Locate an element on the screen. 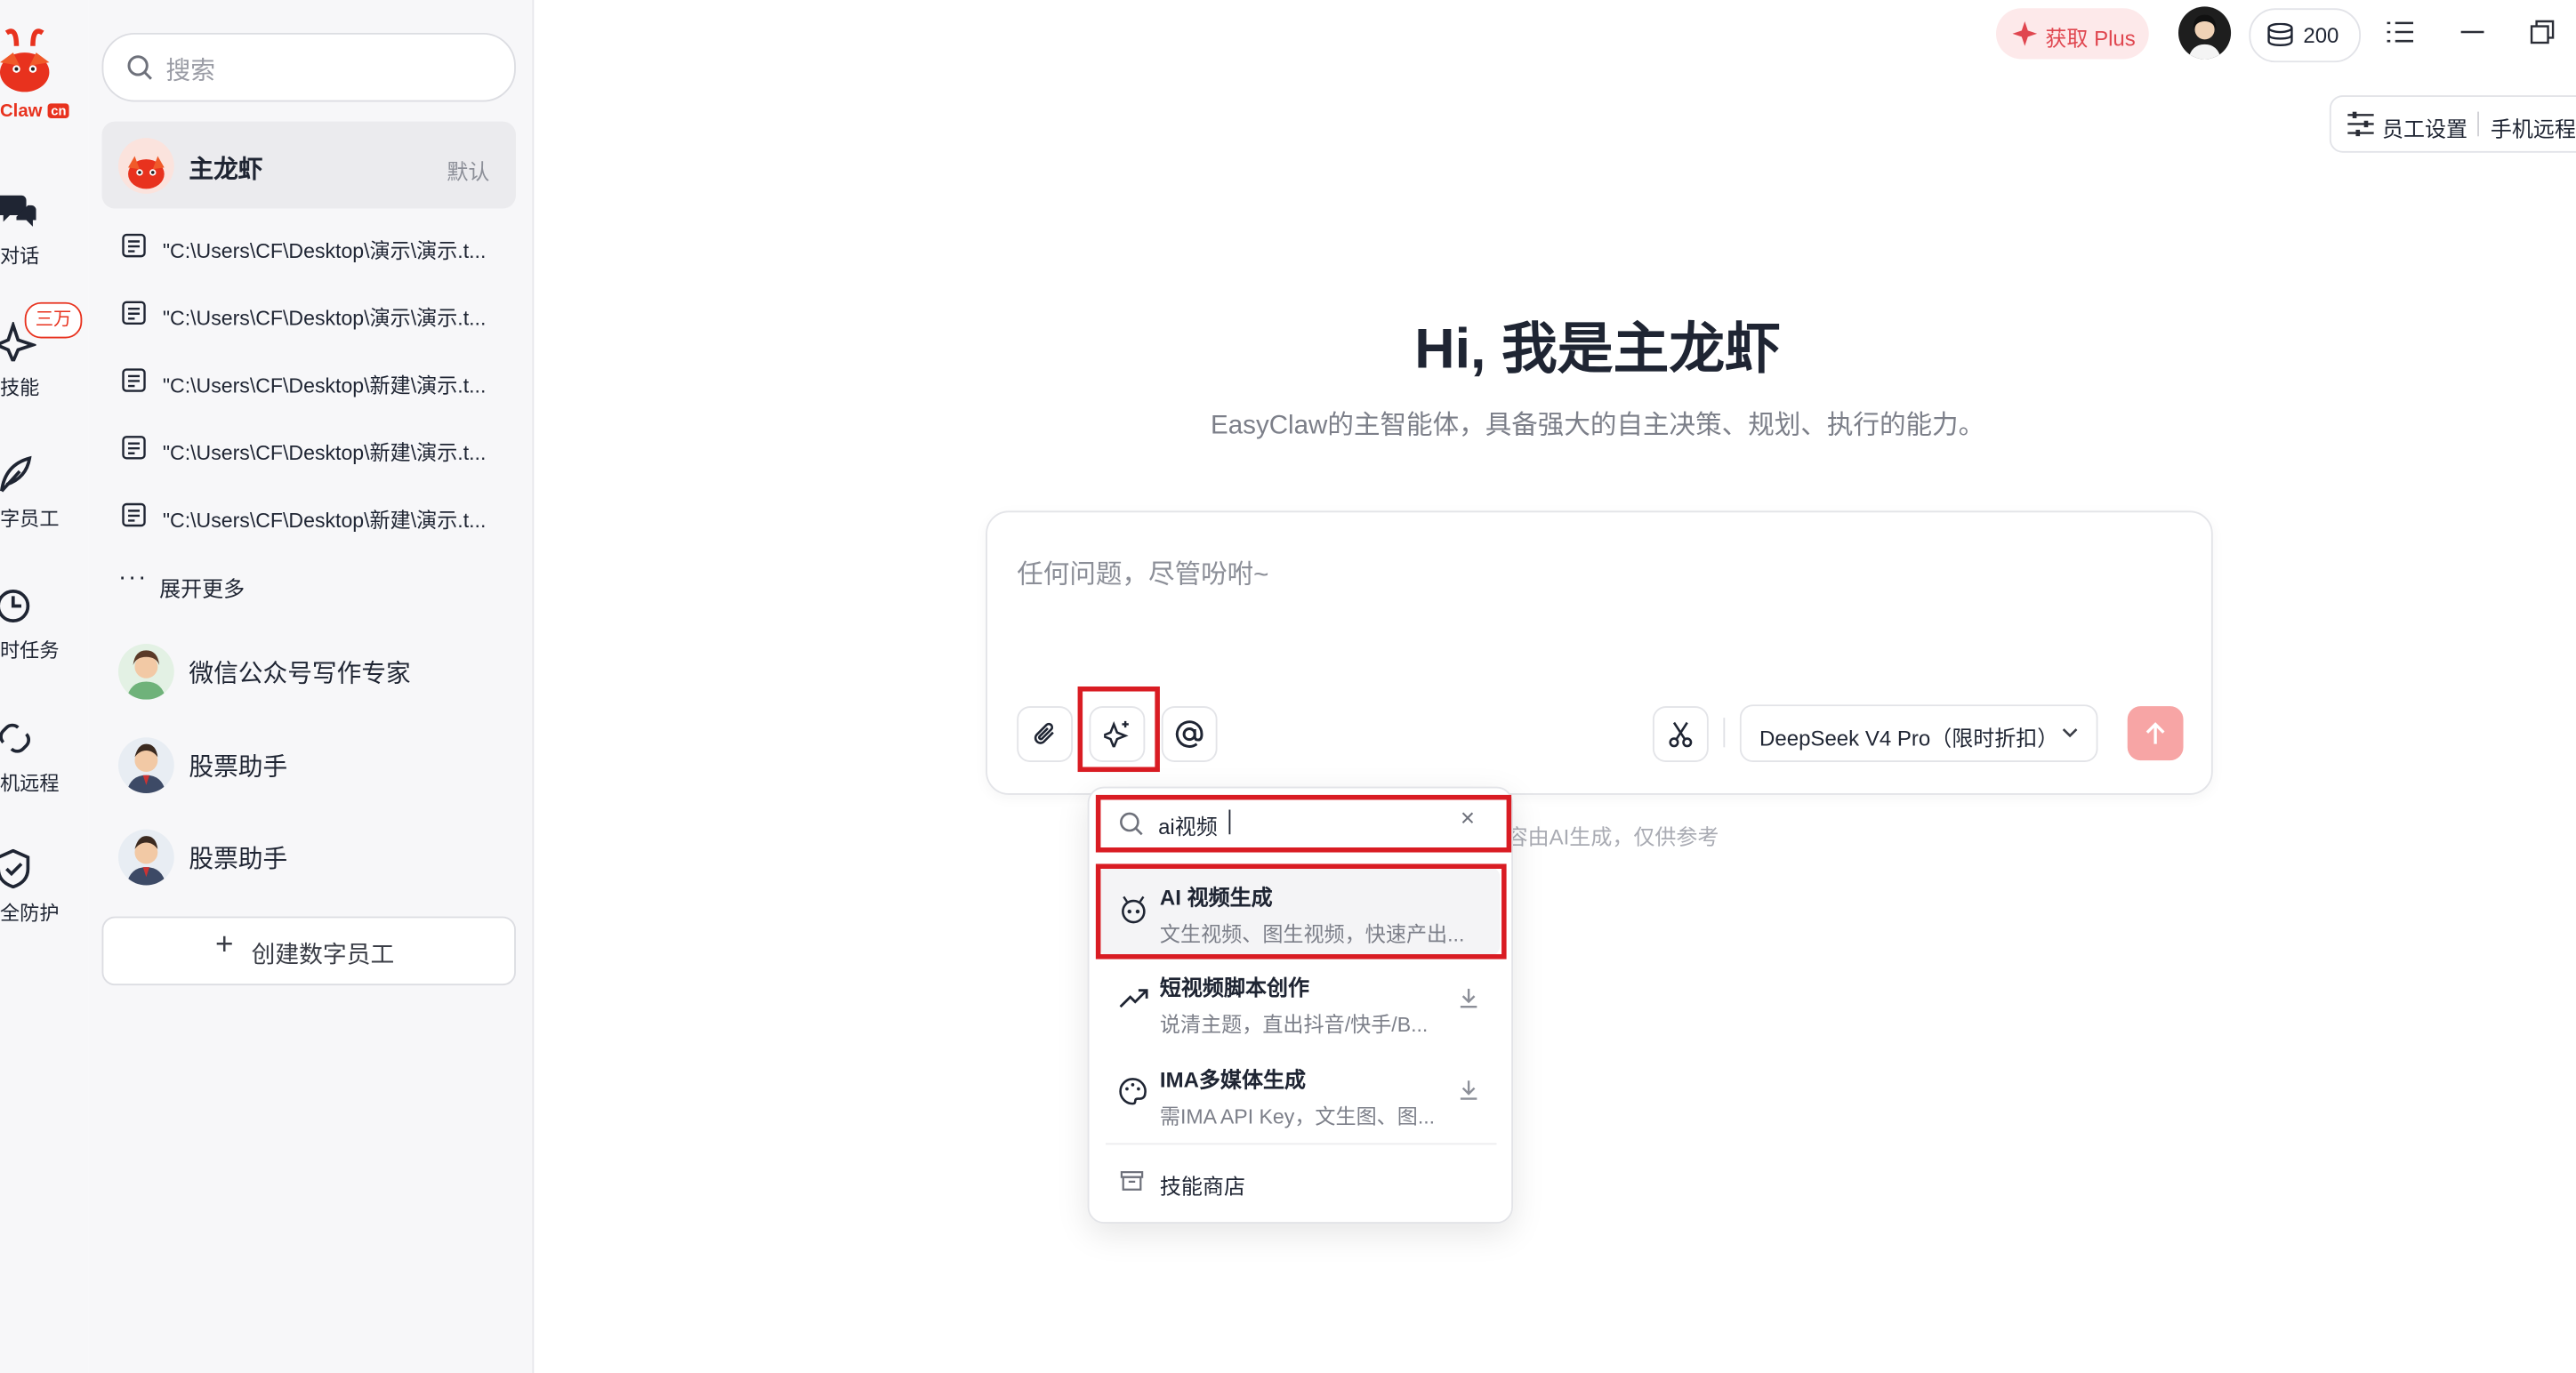  rail-item-skills: 三万 技能 is located at coordinates (44, 351).